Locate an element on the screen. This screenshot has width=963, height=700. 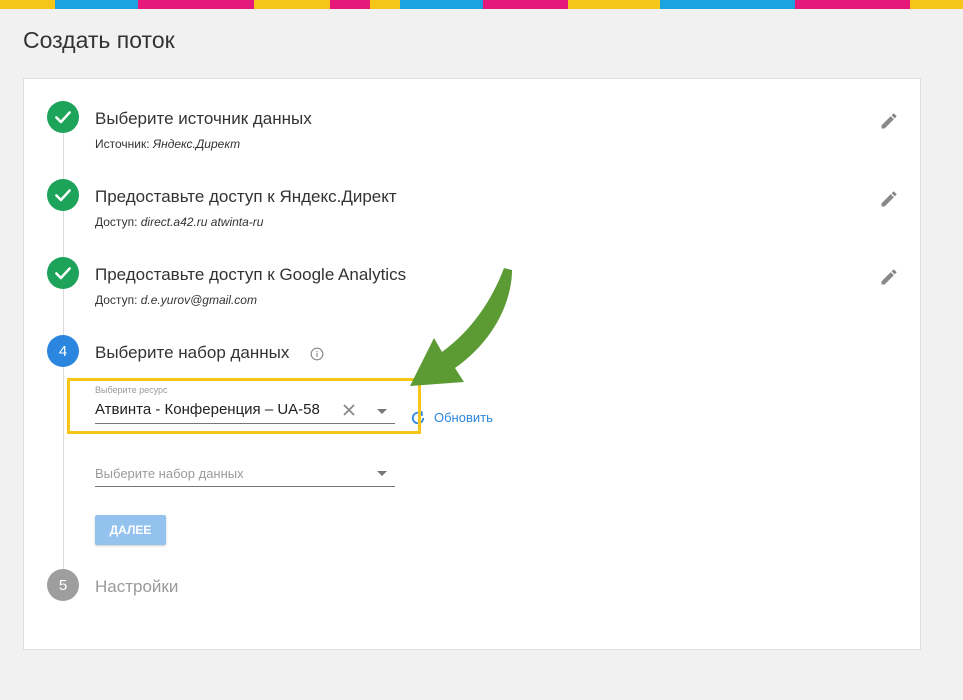
next-button: ДАЛЕЕ is located at coordinates (130, 530).